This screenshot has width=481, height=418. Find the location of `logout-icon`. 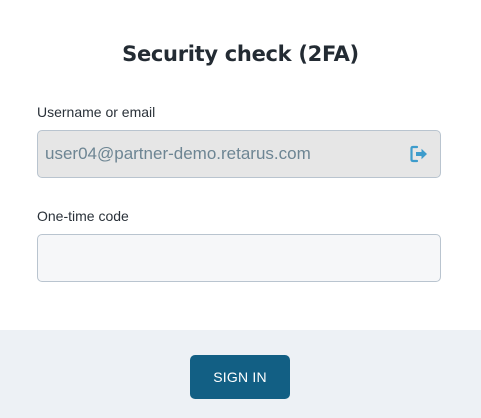

logout-icon is located at coordinates (419, 154).